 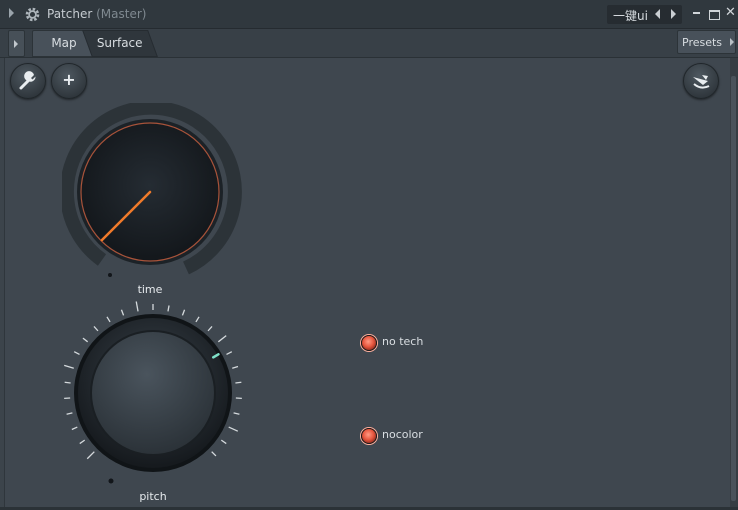 I want to click on add-label: +, so click(x=69, y=79).